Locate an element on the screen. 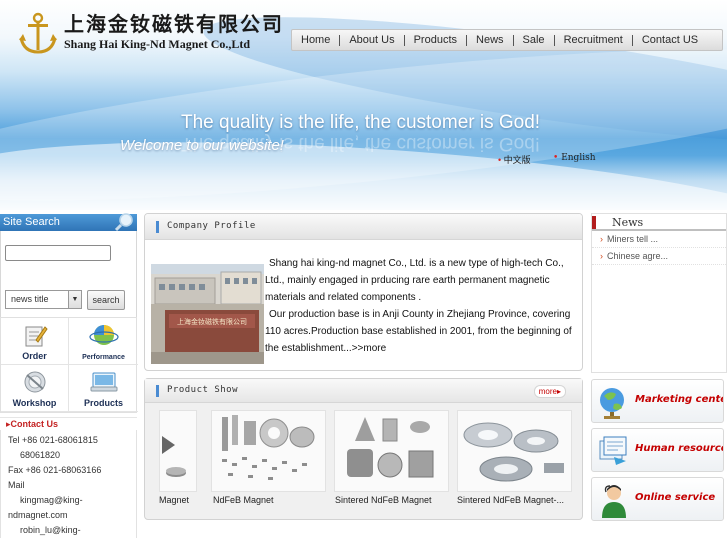  contact-us-title: Contact Us is located at coordinates (34, 424).